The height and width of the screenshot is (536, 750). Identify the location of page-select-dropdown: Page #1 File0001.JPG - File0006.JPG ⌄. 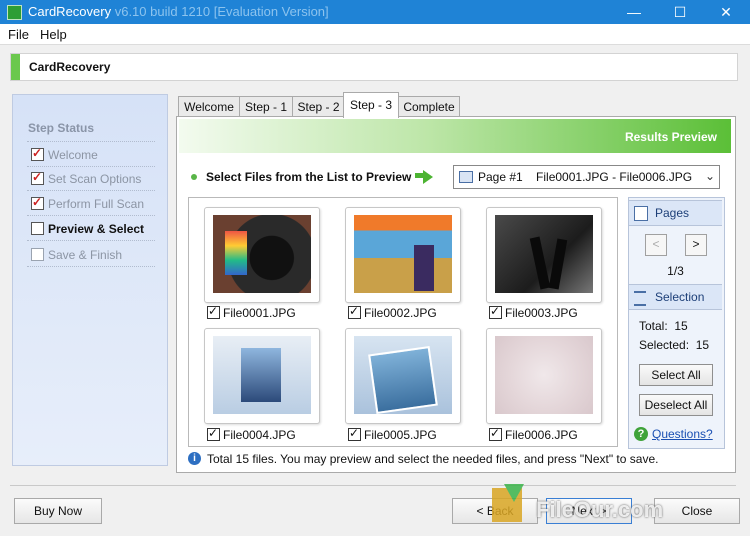
(586, 177).